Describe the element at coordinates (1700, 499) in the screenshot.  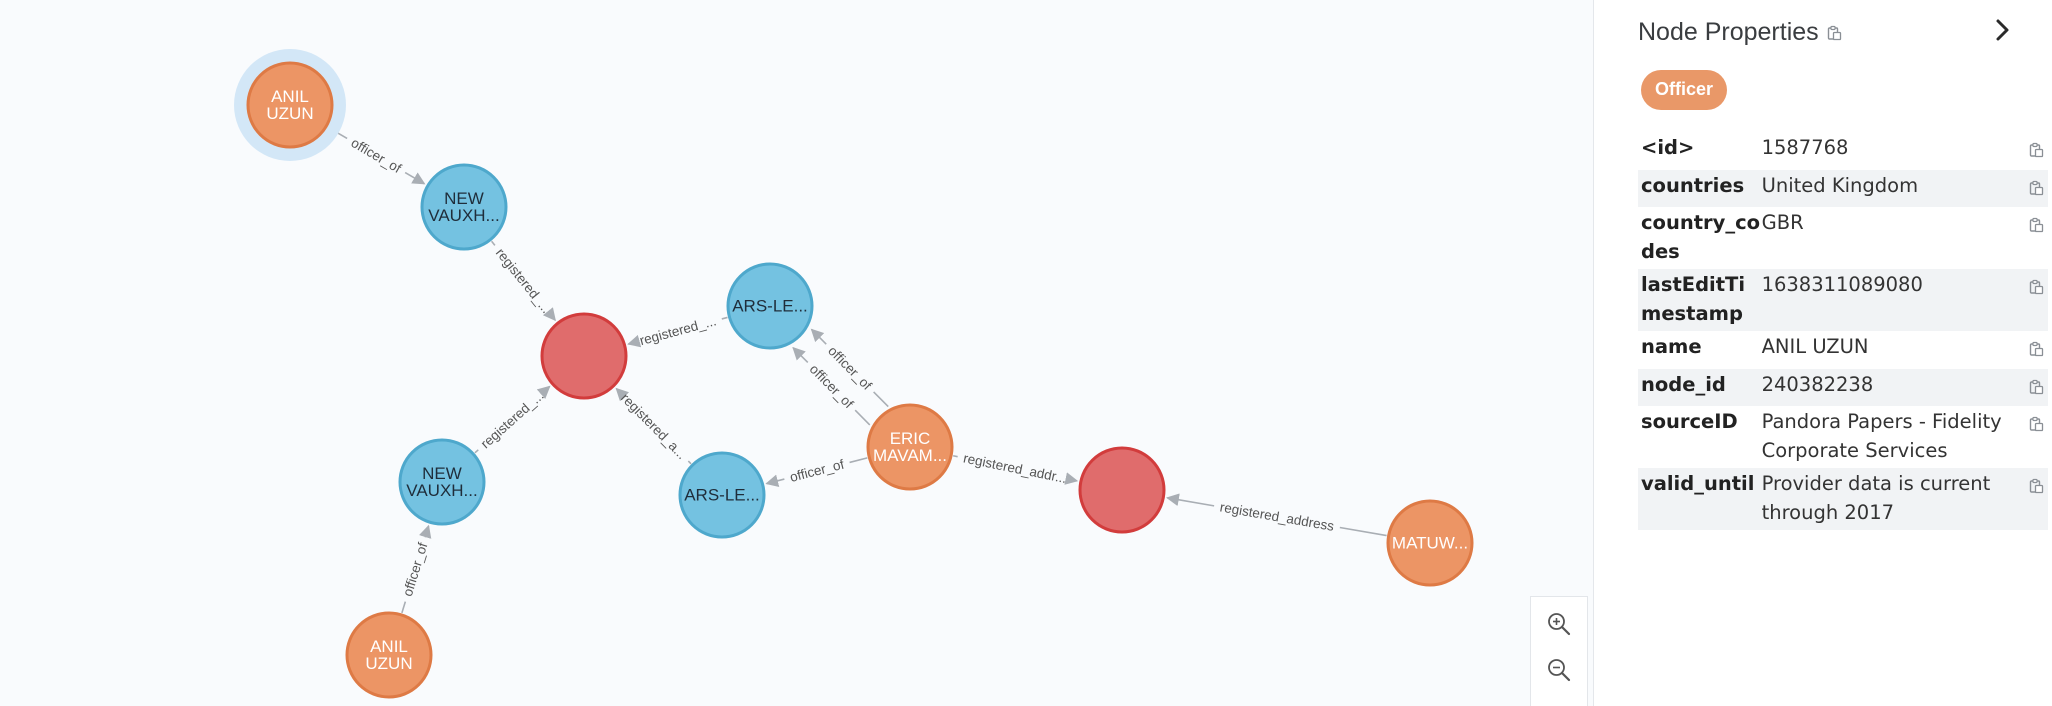
I see `property-key: valid_until` at that location.